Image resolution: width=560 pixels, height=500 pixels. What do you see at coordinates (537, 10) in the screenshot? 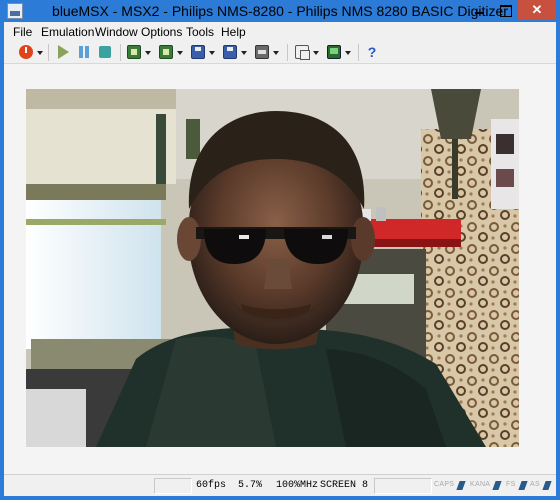
I see `close-icon` at bounding box center [537, 10].